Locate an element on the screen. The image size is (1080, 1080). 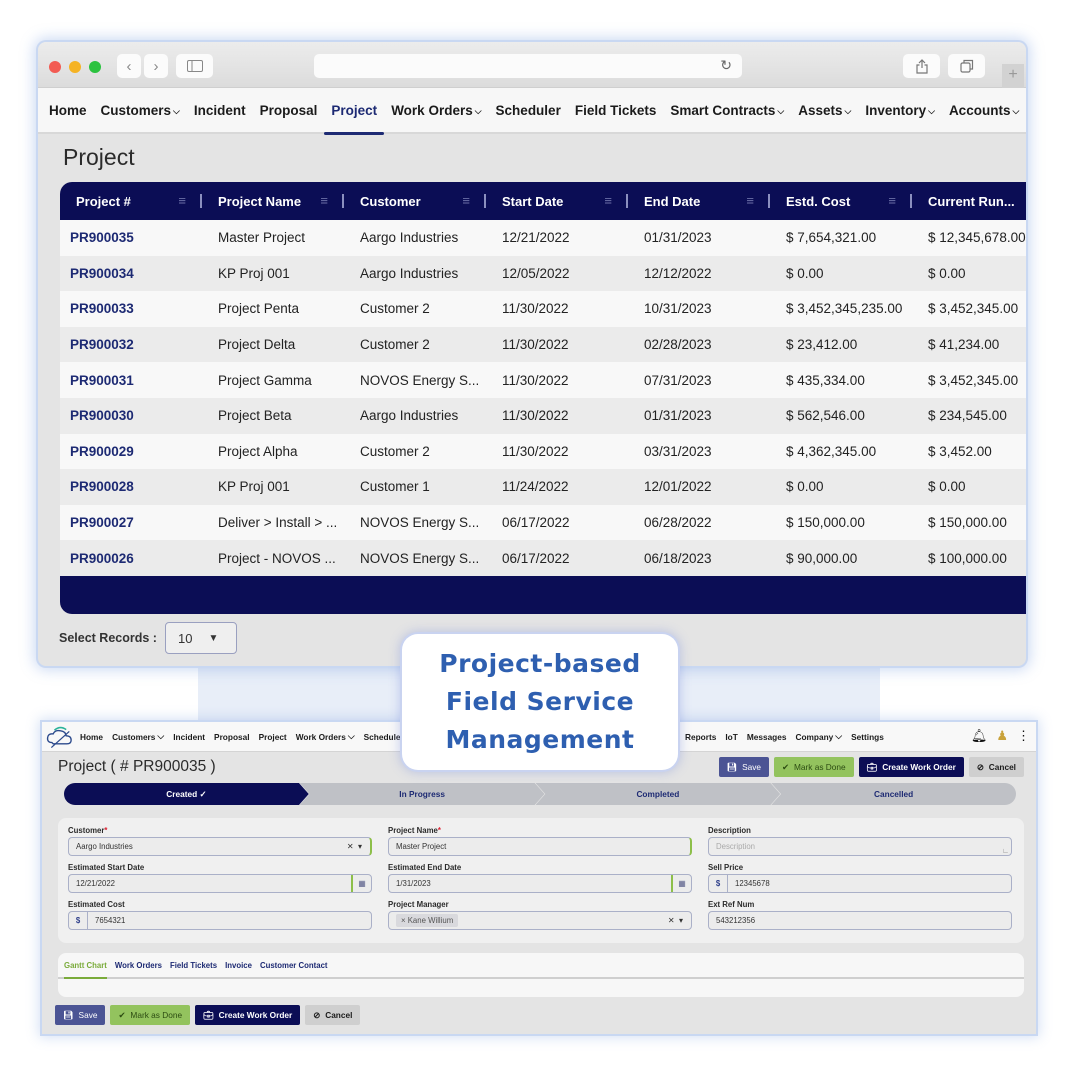
column-header: End Date ≡ is located at coordinates (699, 201).